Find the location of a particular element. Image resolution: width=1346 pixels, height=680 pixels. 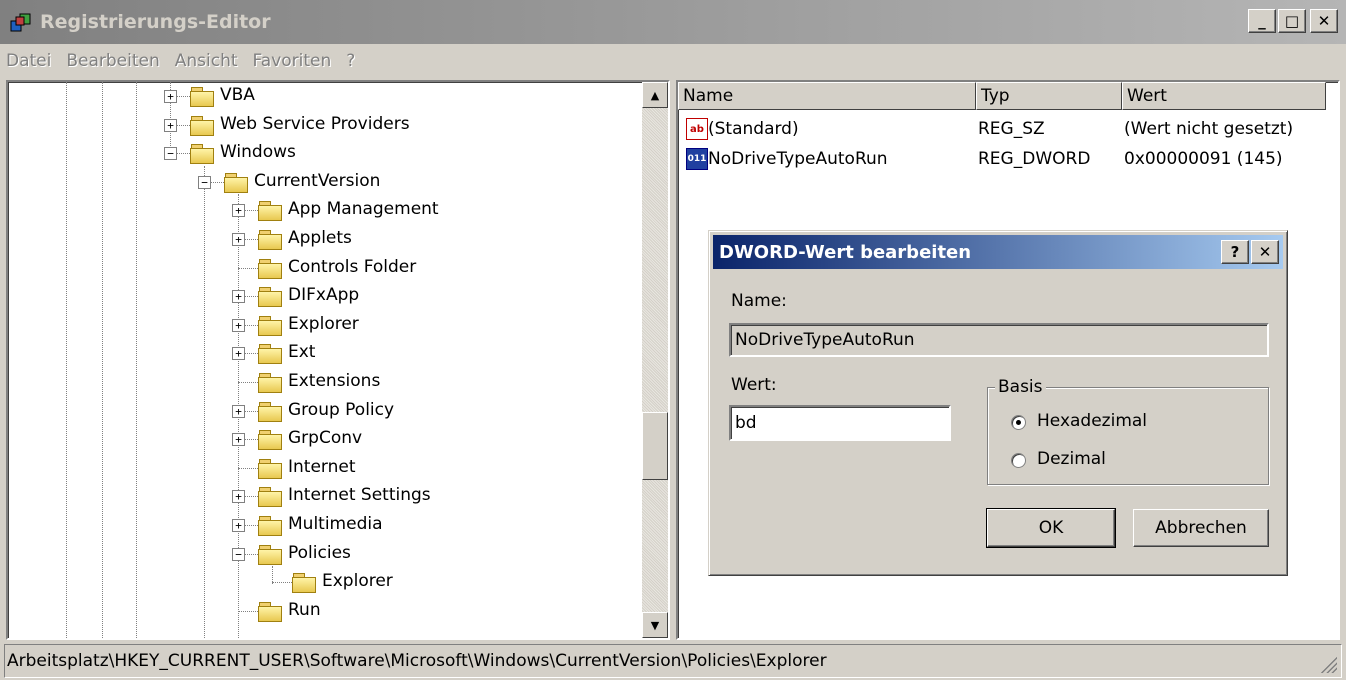

menu-bearbeiten: Bearbeiten is located at coordinates (112, 61).